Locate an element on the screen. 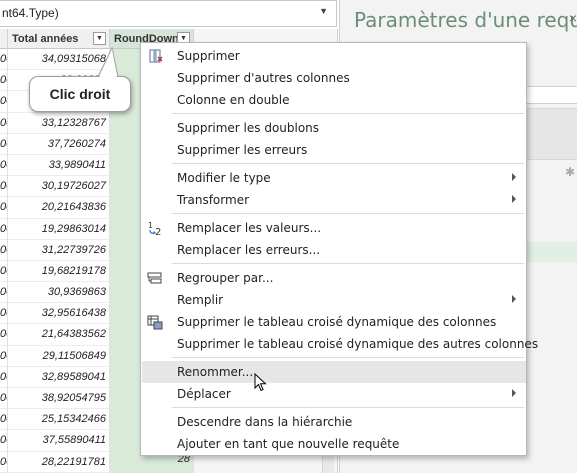 The image size is (577, 473). cell-value: 29,11506849 is located at coordinates (58, 356).